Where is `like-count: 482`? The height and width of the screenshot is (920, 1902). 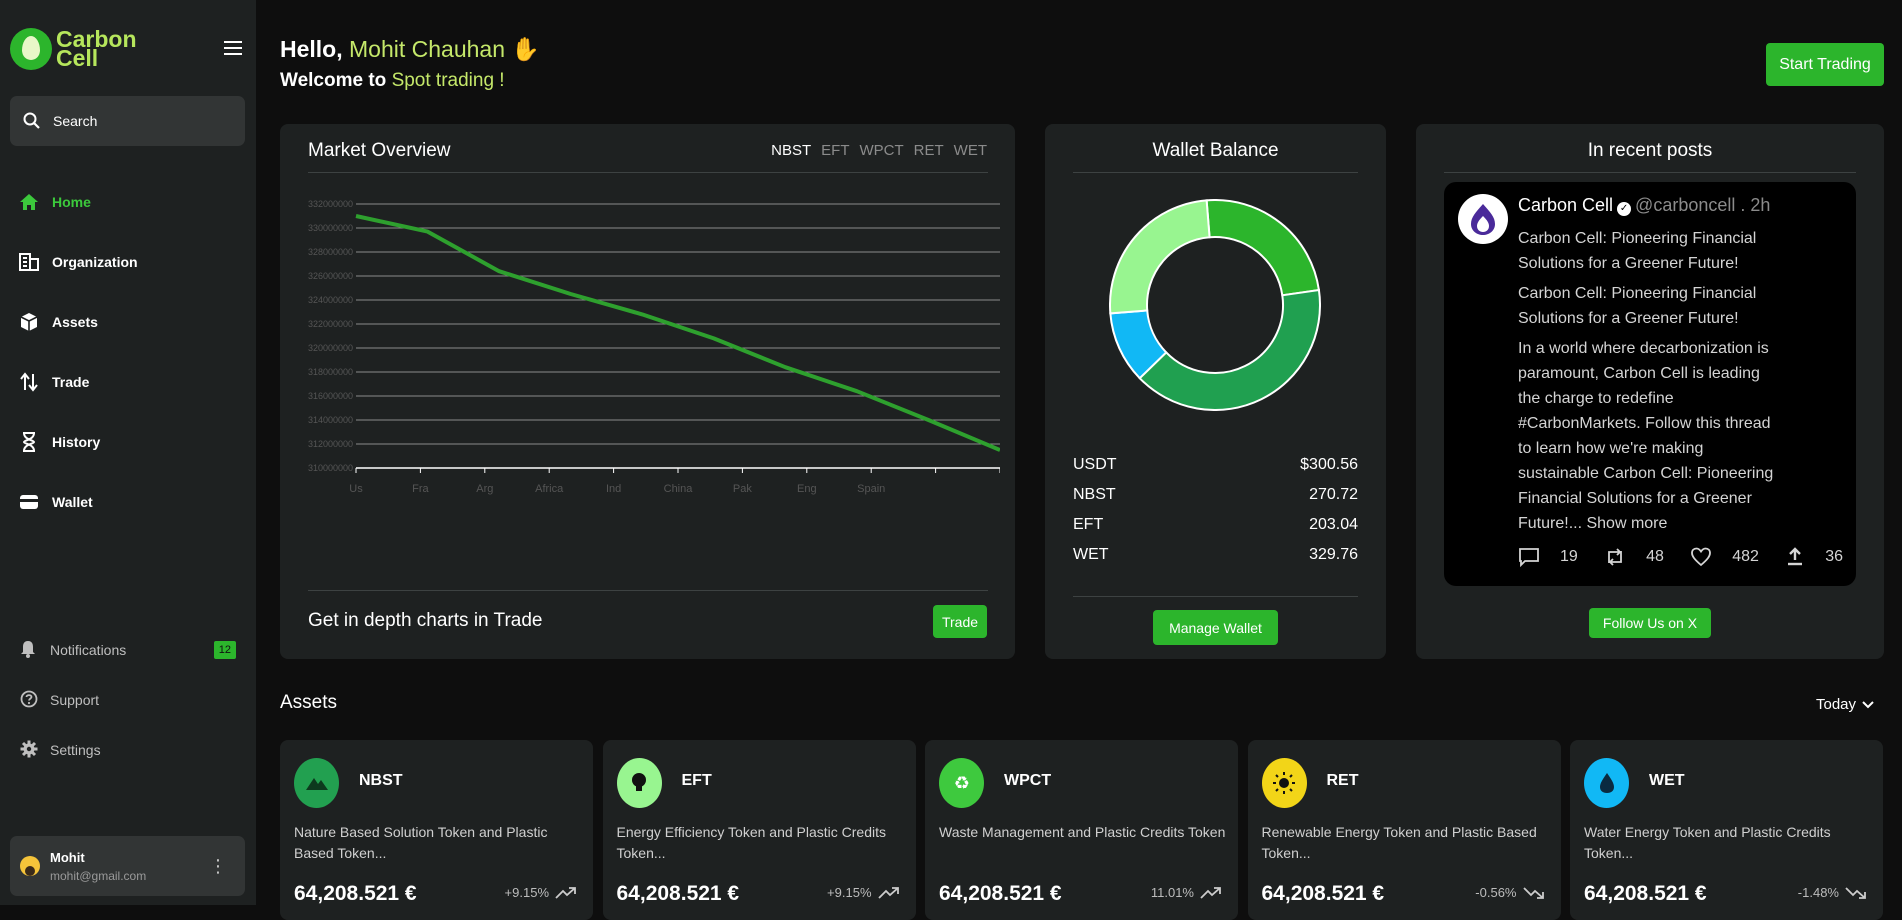
like-count: 482 is located at coordinates (1745, 556).